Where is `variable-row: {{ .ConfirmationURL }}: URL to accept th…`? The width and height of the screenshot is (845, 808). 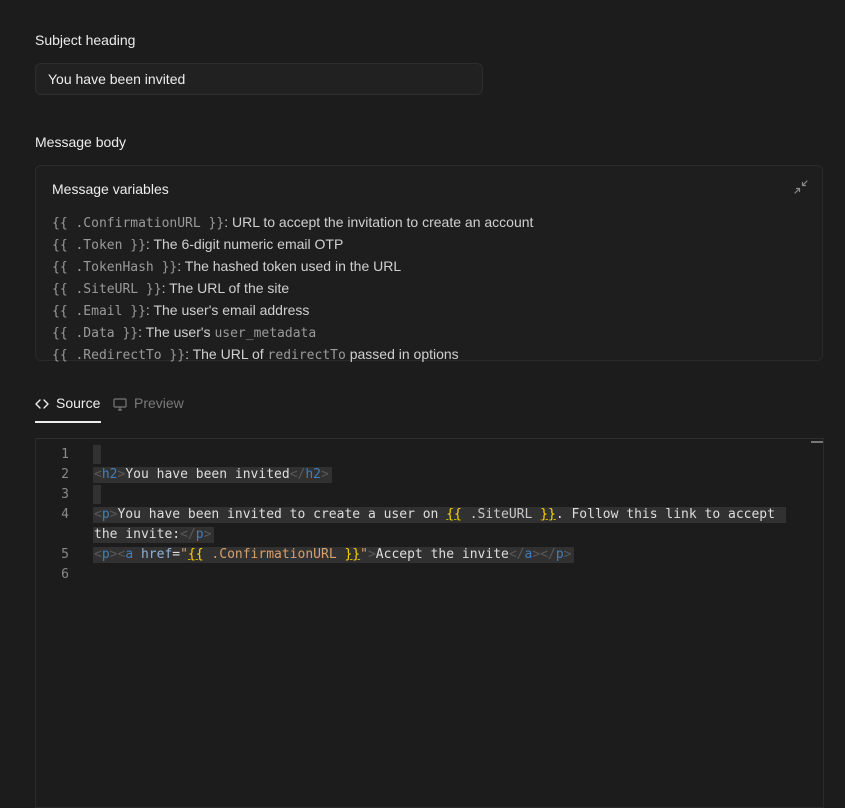 variable-row: {{ .ConfirmationURL }}: URL to accept th… is located at coordinates (292, 223).